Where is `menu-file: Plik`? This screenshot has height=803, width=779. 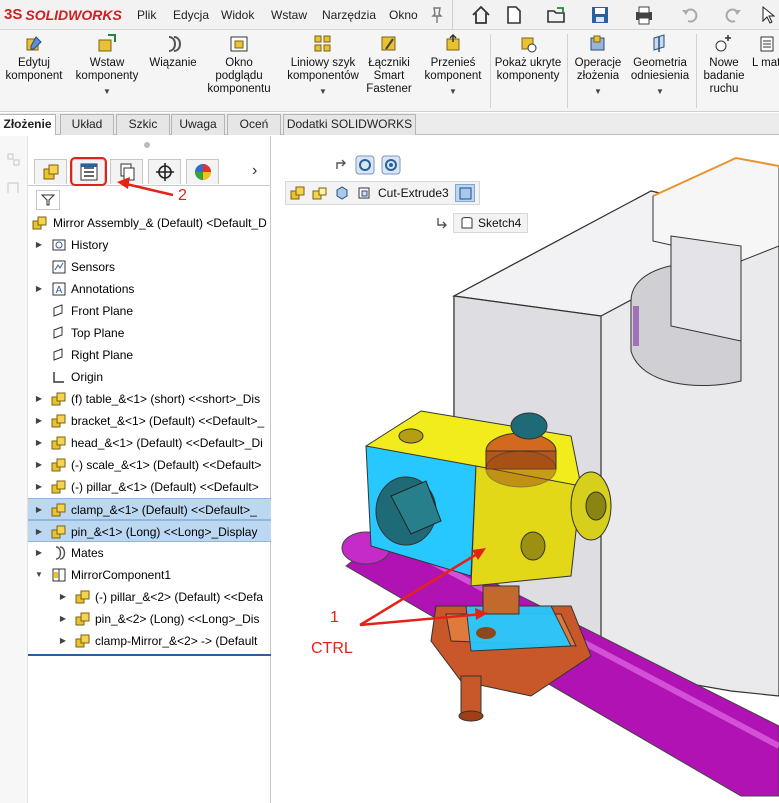 menu-file: Plik is located at coordinates (146, 15).